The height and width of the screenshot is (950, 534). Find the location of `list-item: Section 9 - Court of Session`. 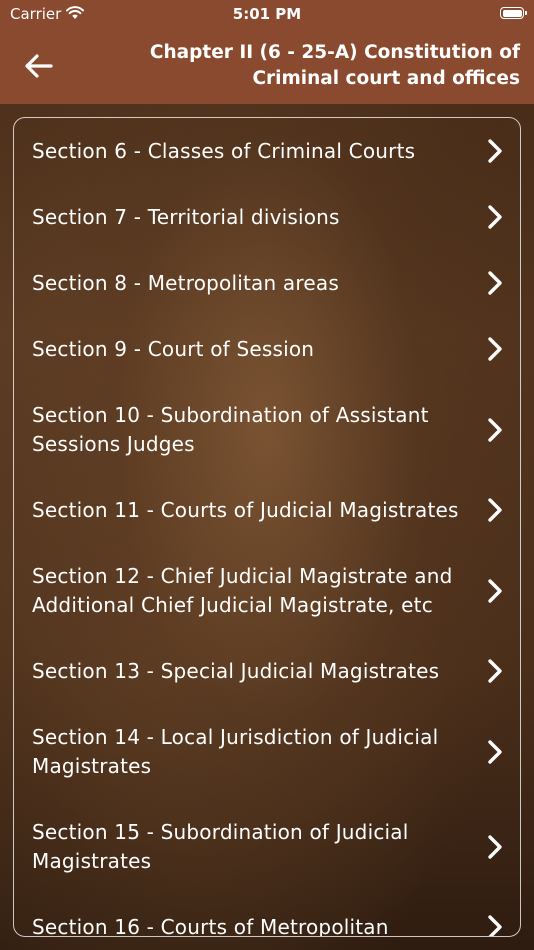

list-item: Section 9 - Court of Session is located at coordinates (267, 349).